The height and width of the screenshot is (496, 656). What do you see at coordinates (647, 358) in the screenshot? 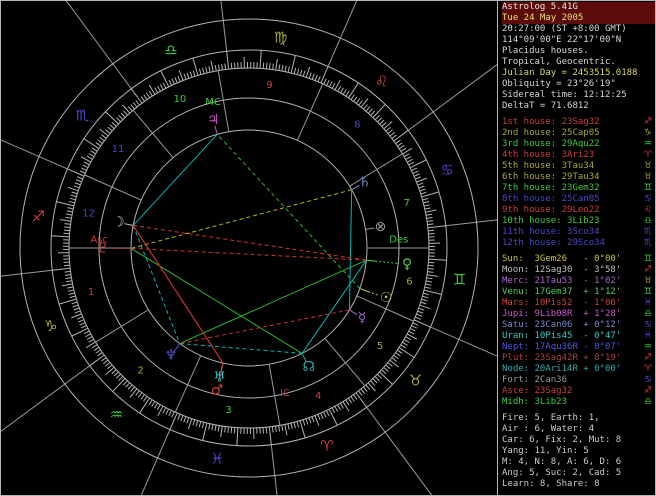
I see `planet-row-sign-icon: ♐` at bounding box center [647, 358].